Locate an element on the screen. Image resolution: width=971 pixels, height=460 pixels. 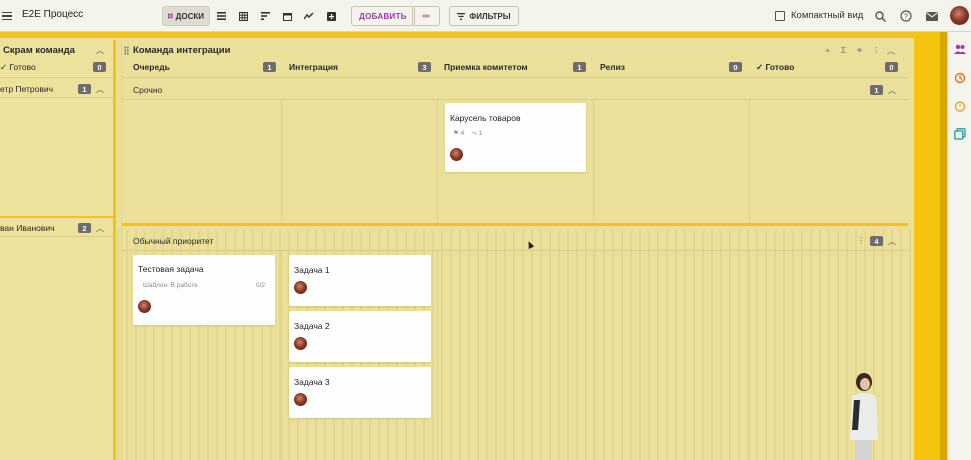
lane-petr-count: 1 is located at coordinates (84, 89).